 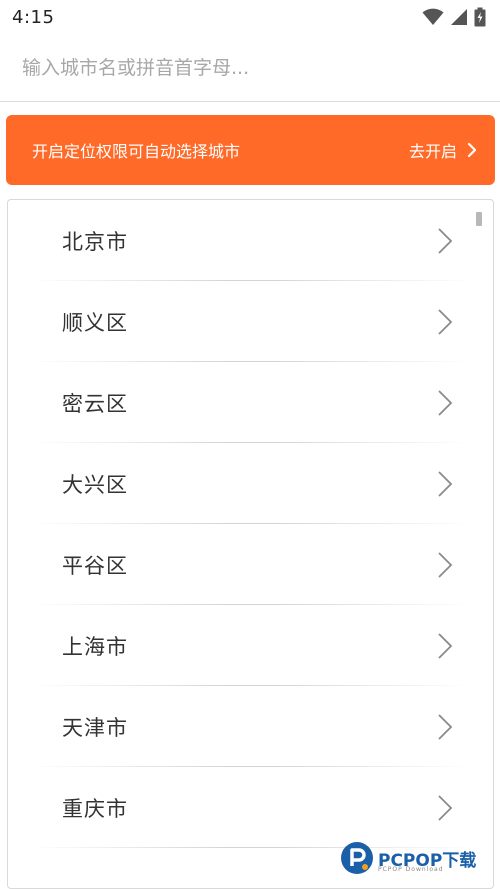 I want to click on battery-icon, so click(x=480, y=17).